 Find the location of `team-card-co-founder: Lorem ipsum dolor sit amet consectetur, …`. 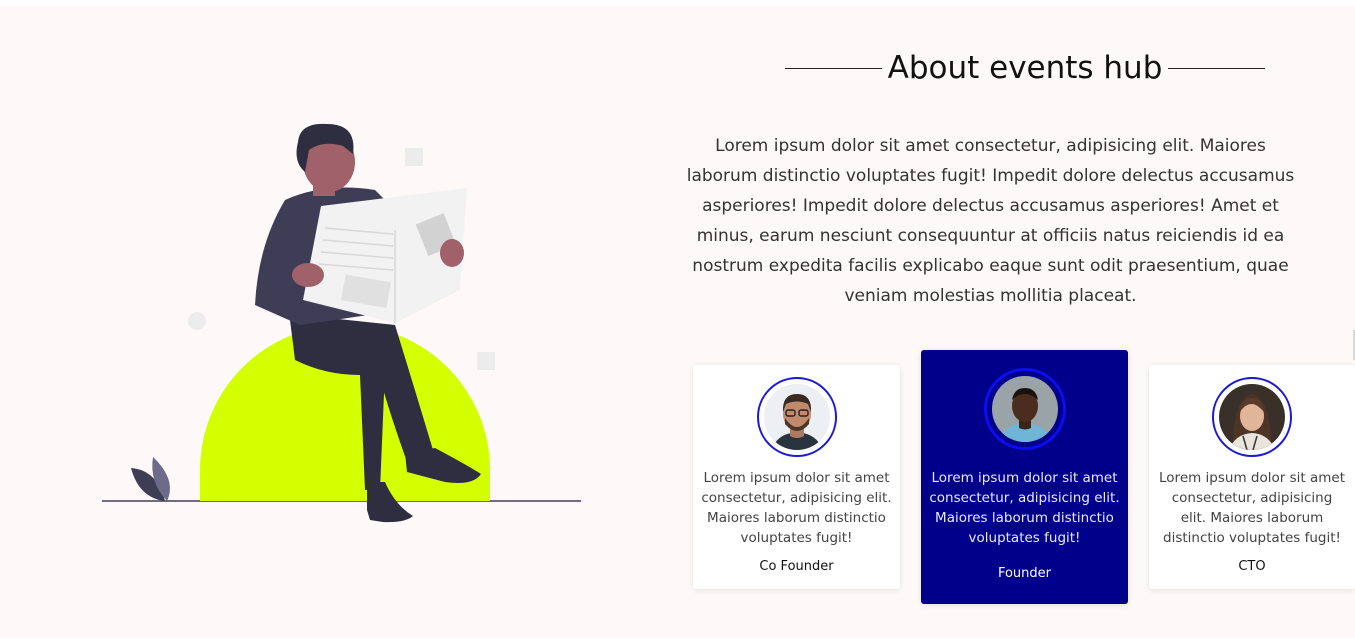

team-card-co-founder: Lorem ipsum dolor sit amet consectetur, … is located at coordinates (796, 477).